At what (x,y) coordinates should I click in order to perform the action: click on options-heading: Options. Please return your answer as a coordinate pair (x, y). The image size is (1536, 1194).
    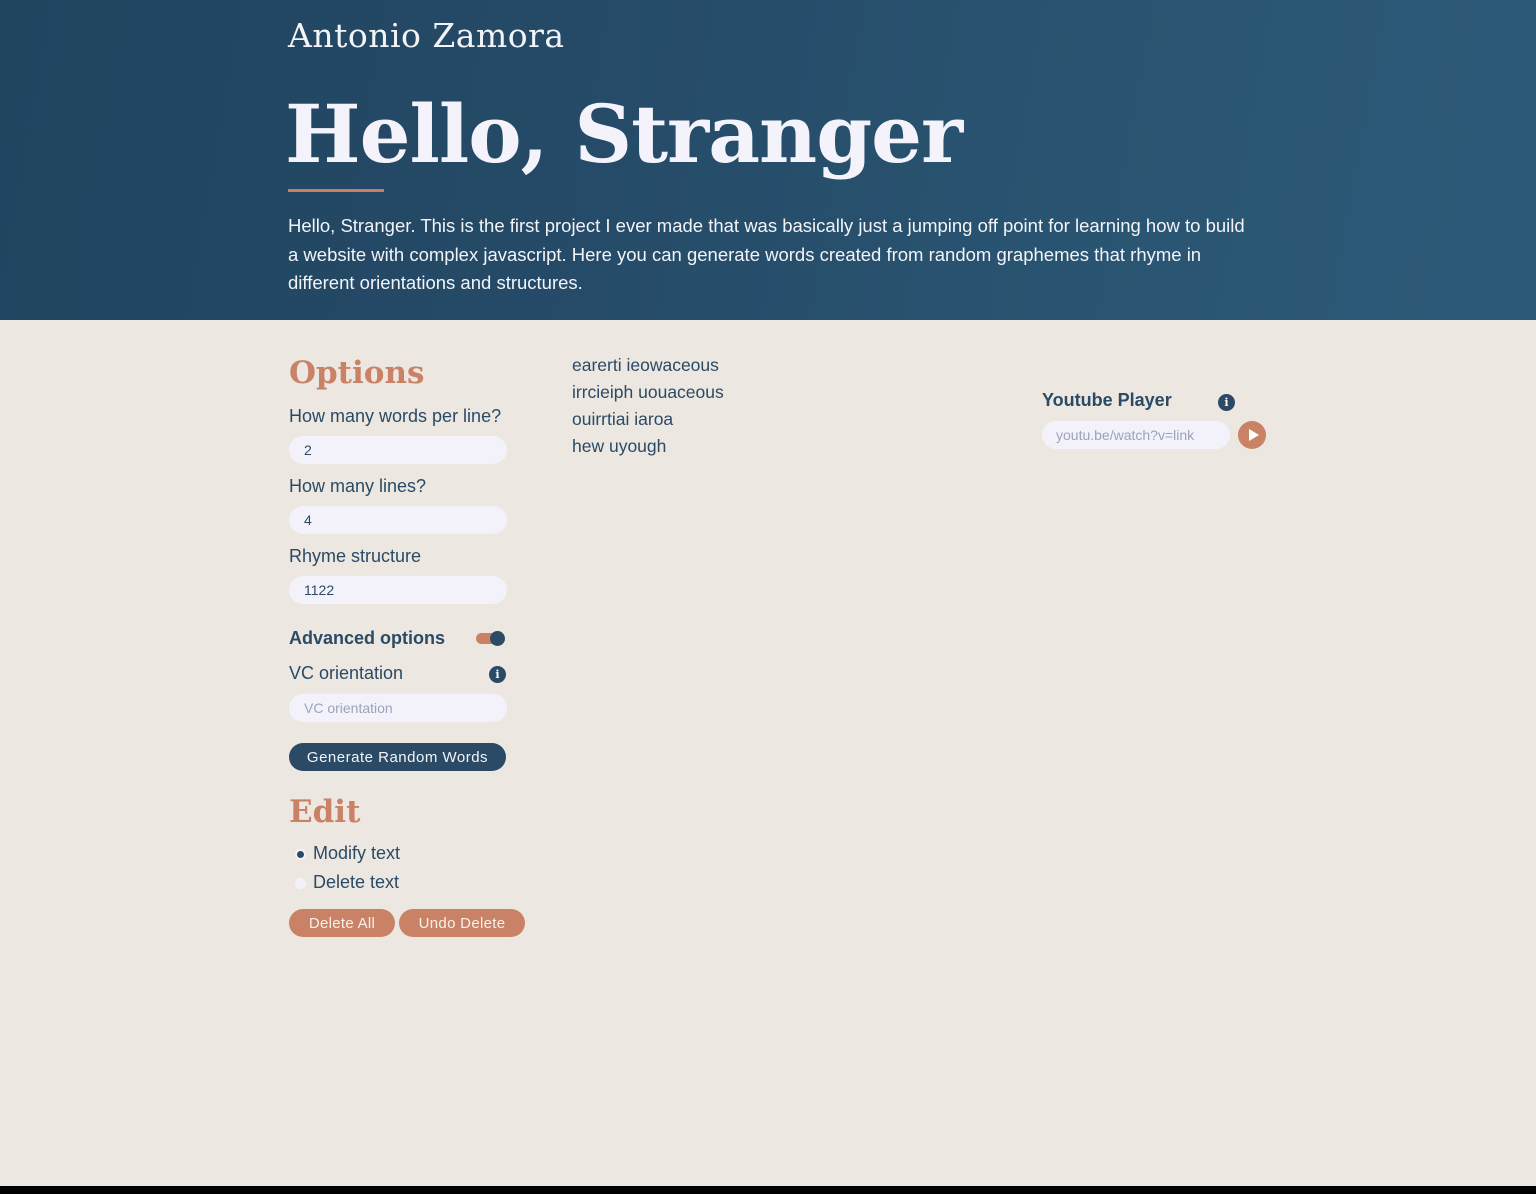
    Looking at the image, I should click on (357, 373).